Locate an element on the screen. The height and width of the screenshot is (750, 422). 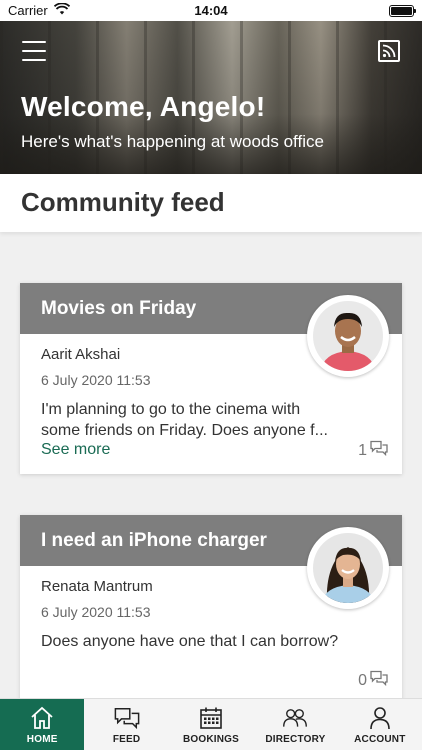
nav-label: BOOKINGS is located at coordinates (211, 739).